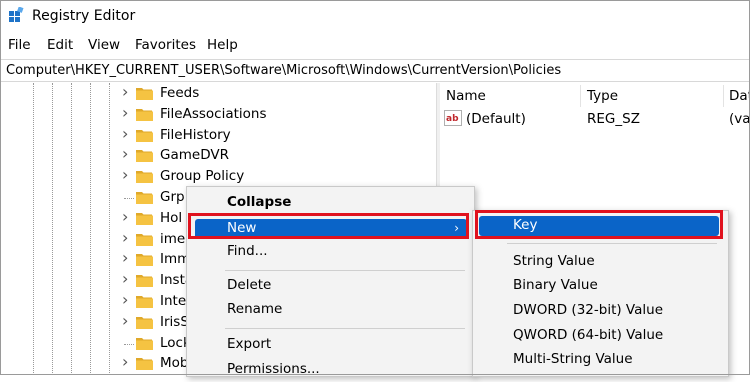 This screenshot has height=382, width=750. I want to click on tree-item: › GameDVR, so click(270, 155).